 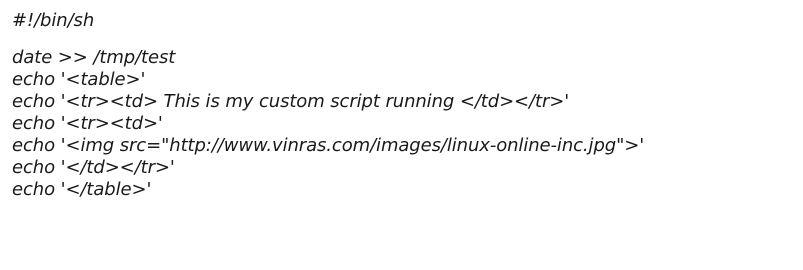 What do you see at coordinates (87, 123) in the screenshot?
I see `script-line: echo '<tr><td>'` at bounding box center [87, 123].